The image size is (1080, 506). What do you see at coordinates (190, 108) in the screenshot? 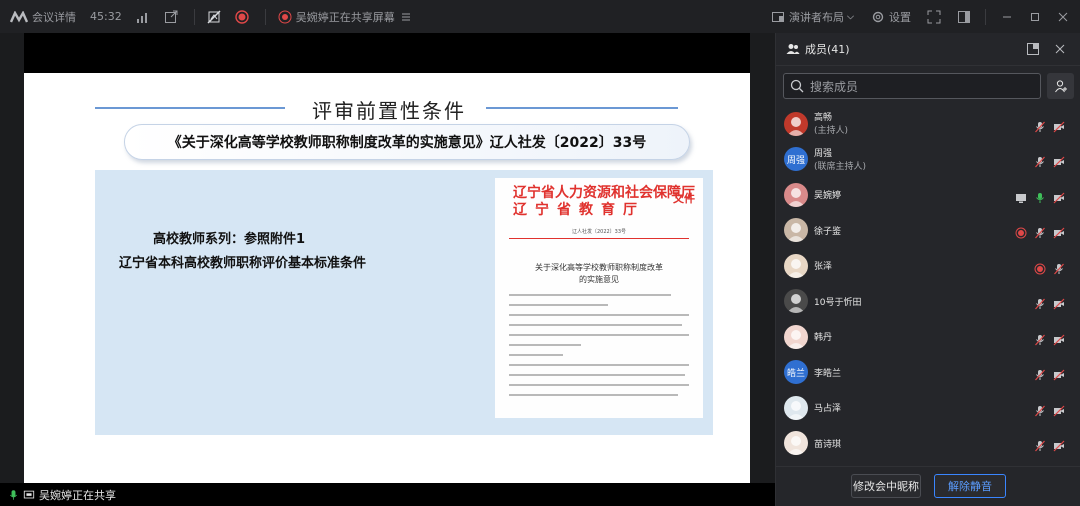
I see `title-rule-left` at bounding box center [190, 108].